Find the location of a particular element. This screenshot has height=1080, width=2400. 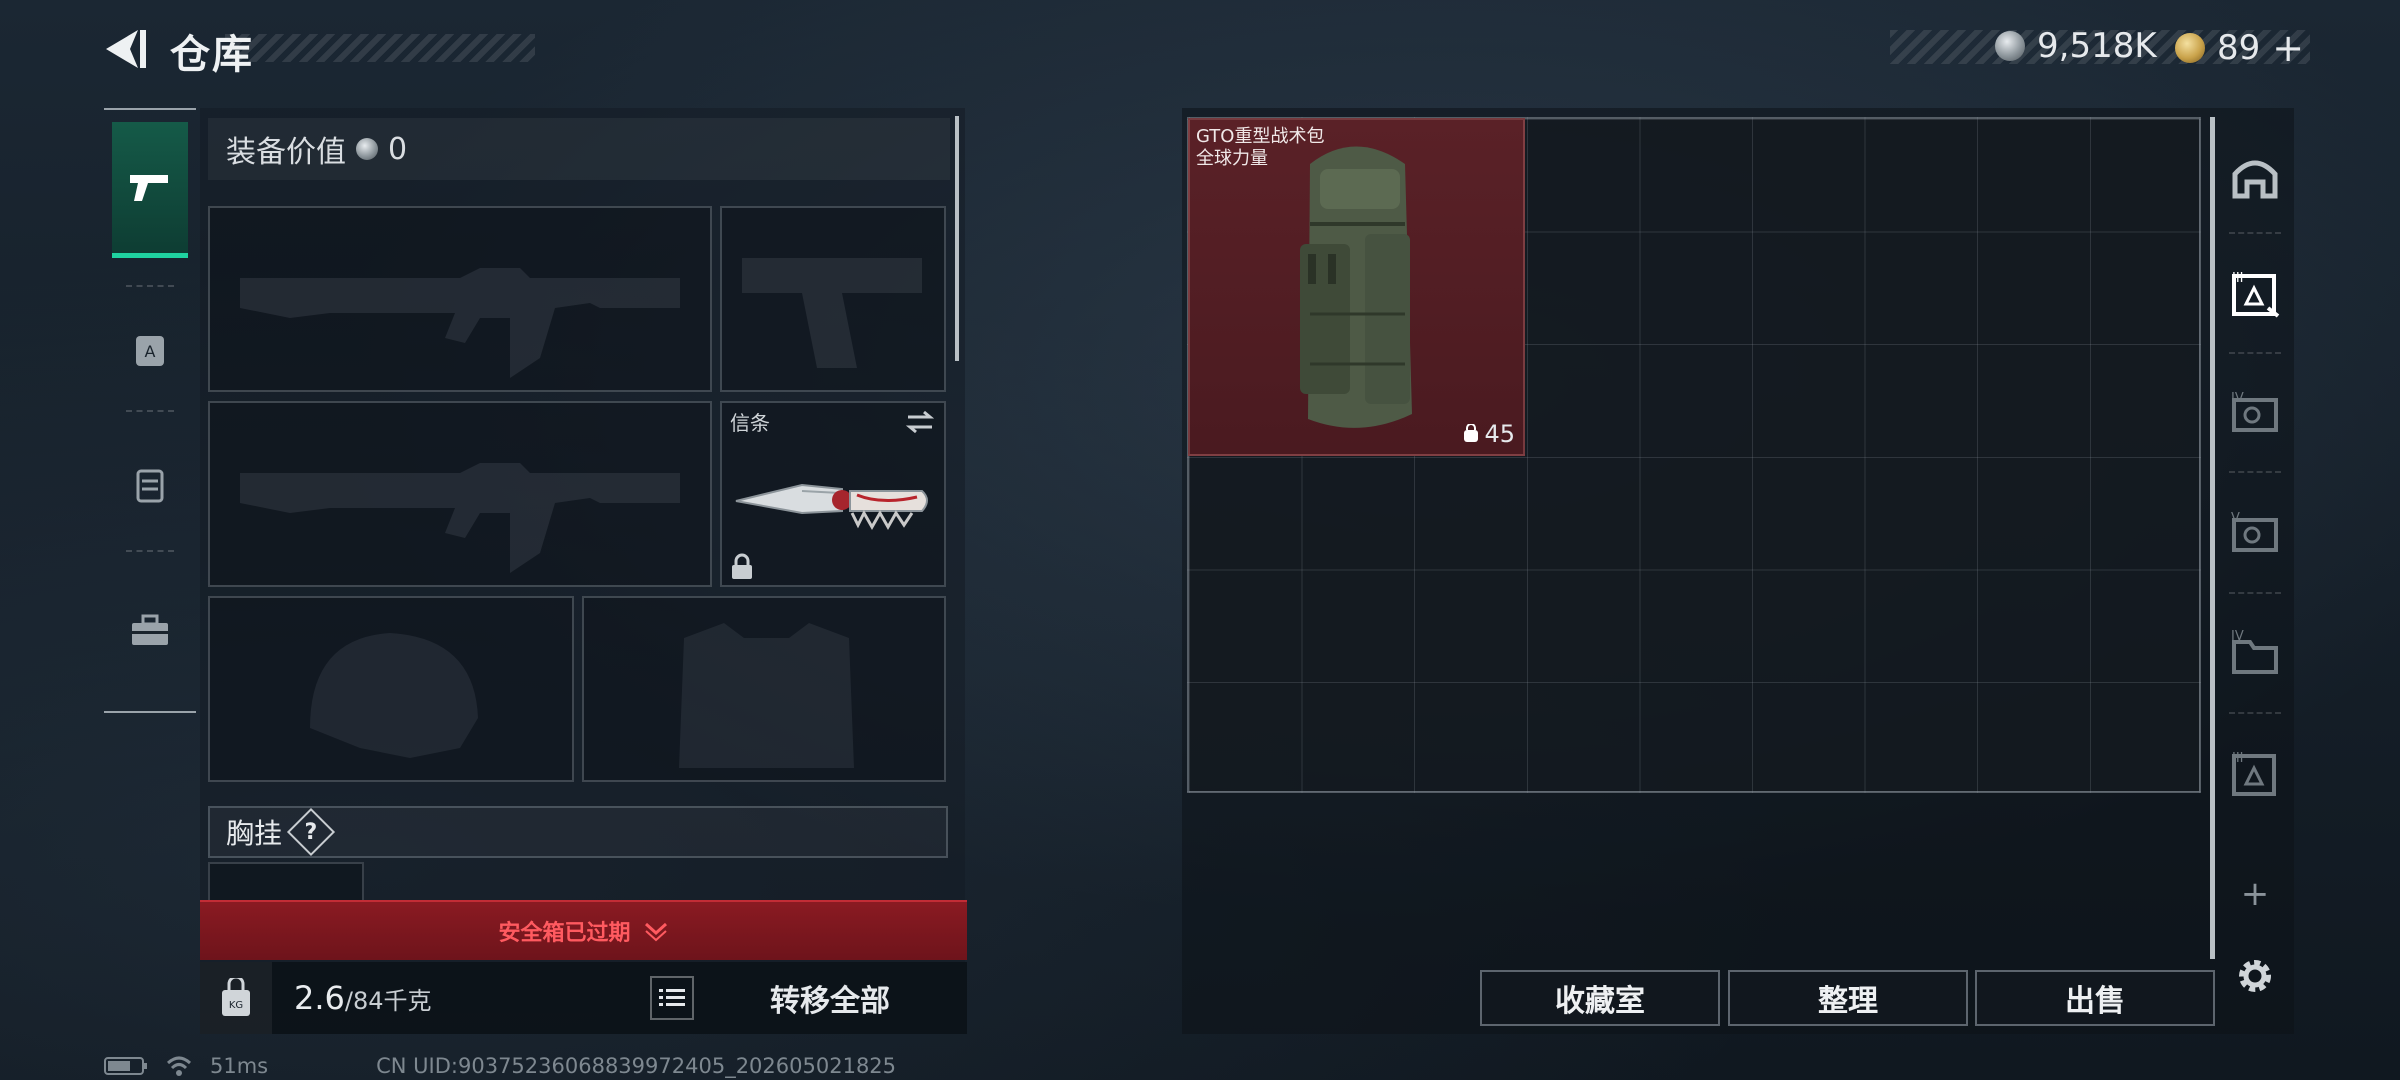

gear-icon is located at coordinates (2255, 976).